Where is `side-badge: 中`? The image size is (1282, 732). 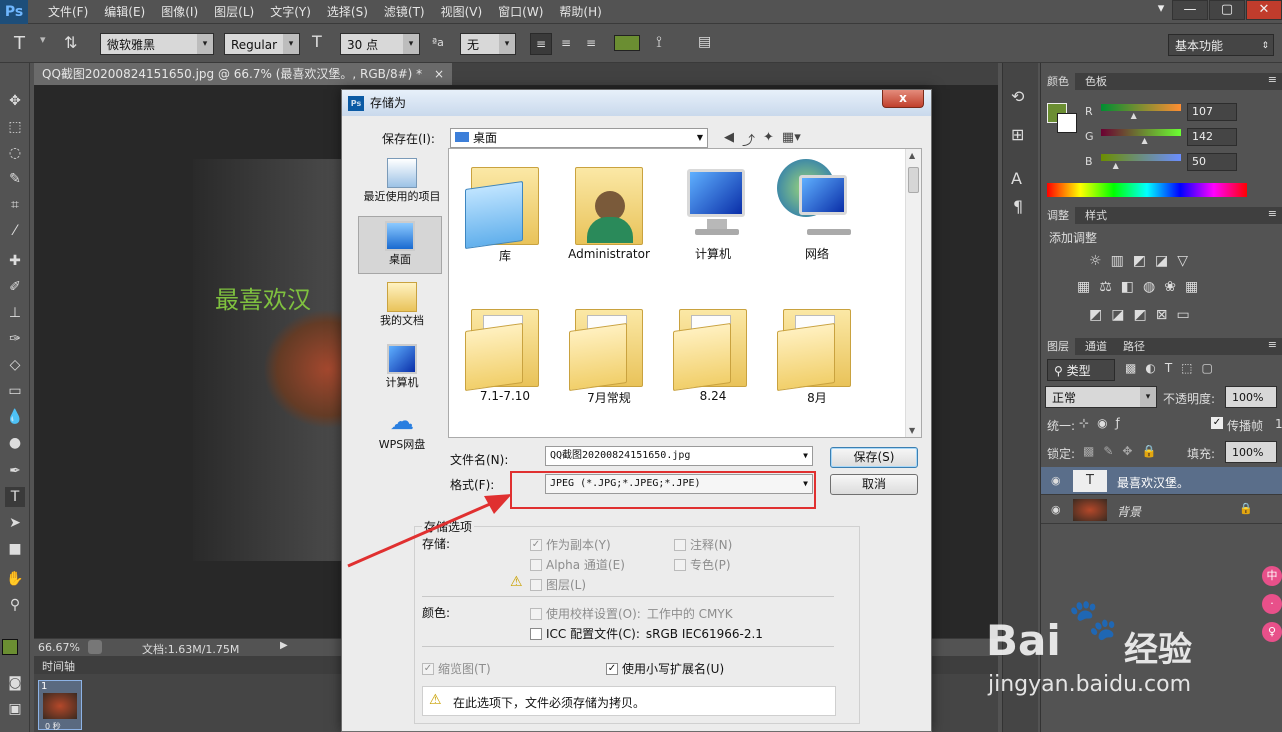 side-badge: 中 is located at coordinates (1272, 576).